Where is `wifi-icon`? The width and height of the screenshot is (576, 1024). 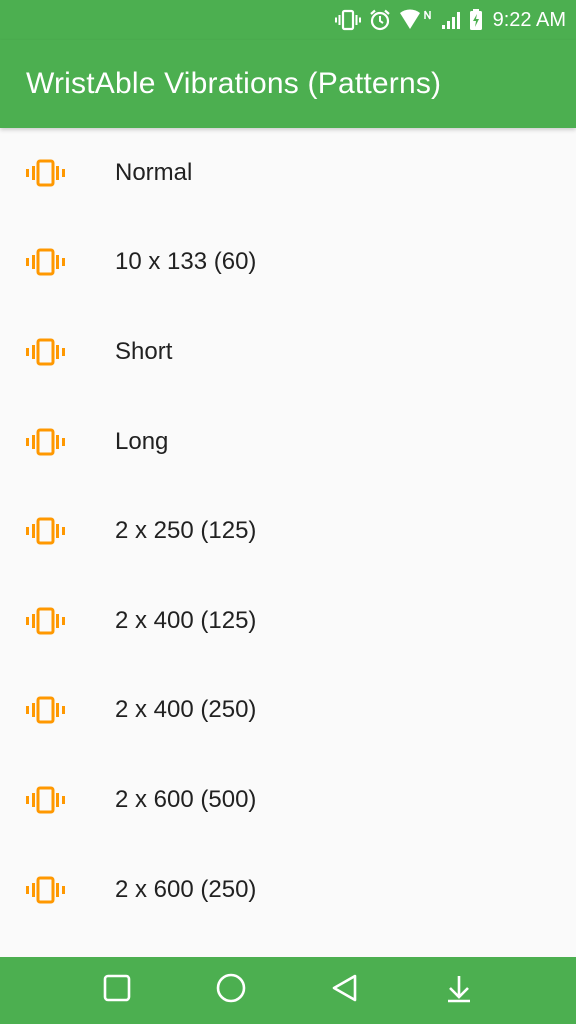
wifi-icon is located at coordinates (416, 20).